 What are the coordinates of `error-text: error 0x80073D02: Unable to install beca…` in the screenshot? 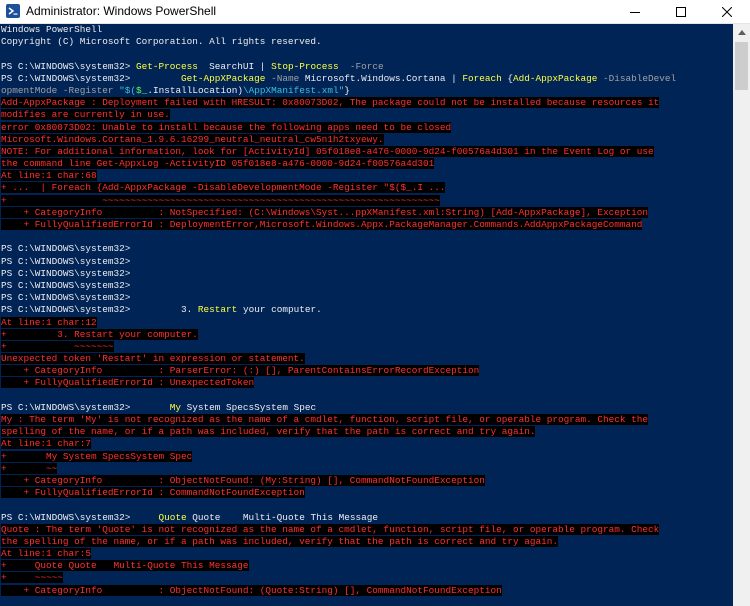 It's located at (226, 127).